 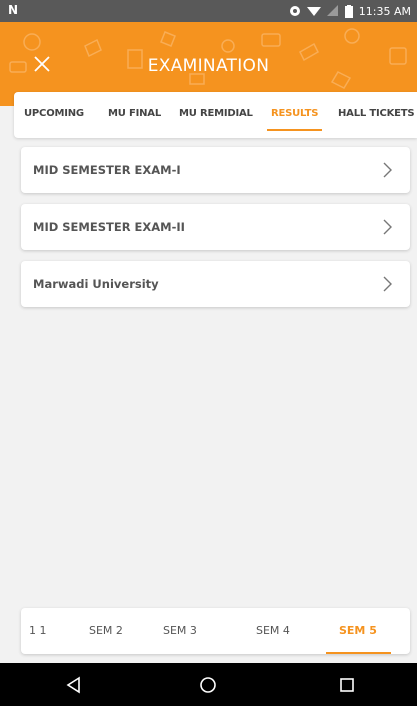 What do you see at coordinates (38, 631) in the screenshot?
I see `sem-tab-1: 1 1` at bounding box center [38, 631].